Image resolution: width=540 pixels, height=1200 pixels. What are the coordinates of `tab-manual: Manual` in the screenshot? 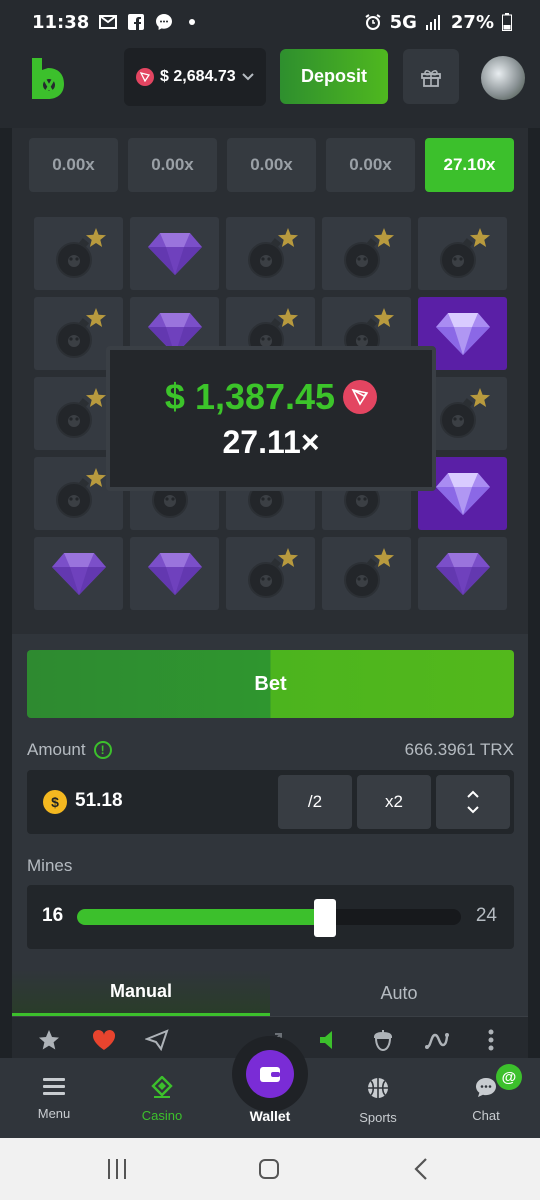 It's located at (141, 993).